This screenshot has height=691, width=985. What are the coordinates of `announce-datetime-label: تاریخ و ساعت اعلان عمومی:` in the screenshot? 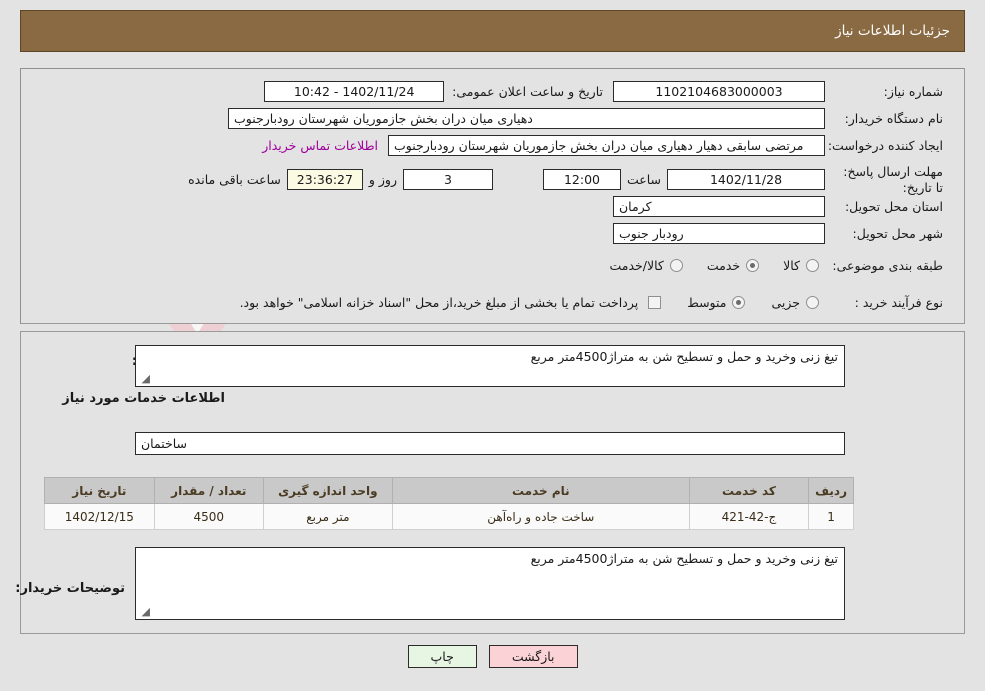 It's located at (527, 91).